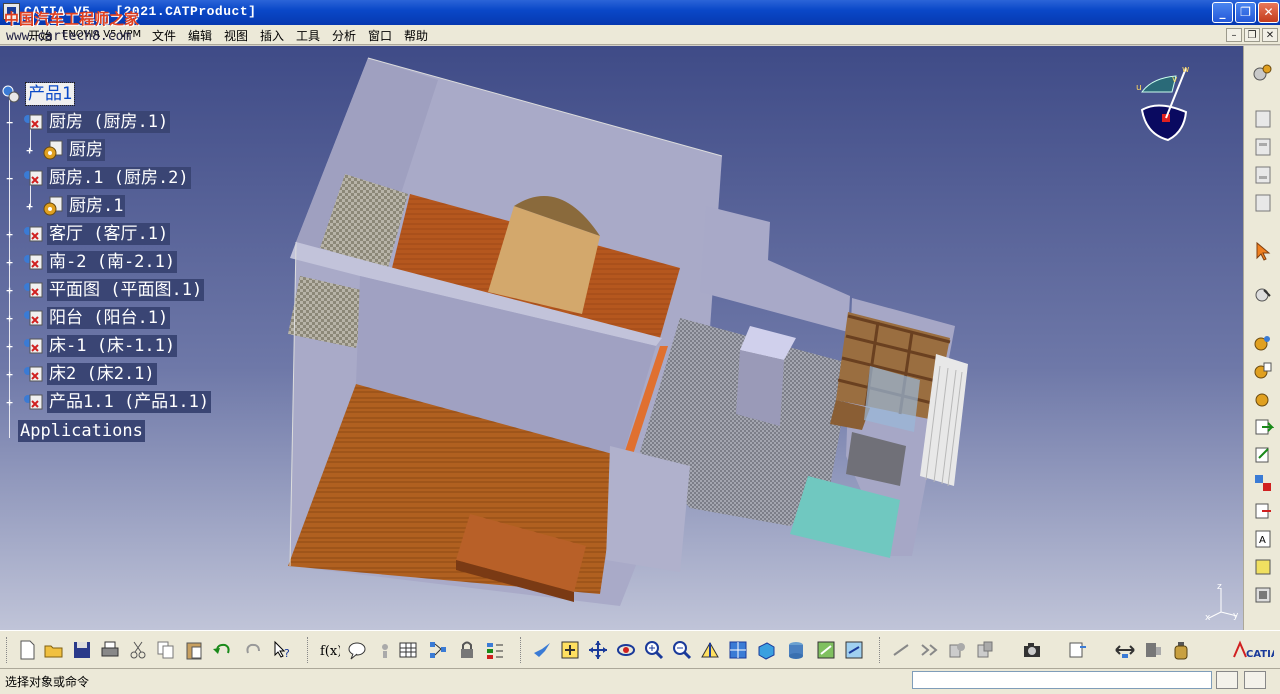 Image resolution: width=1280 pixels, height=694 pixels. I want to click on renumber-icon, so click(1263, 511).